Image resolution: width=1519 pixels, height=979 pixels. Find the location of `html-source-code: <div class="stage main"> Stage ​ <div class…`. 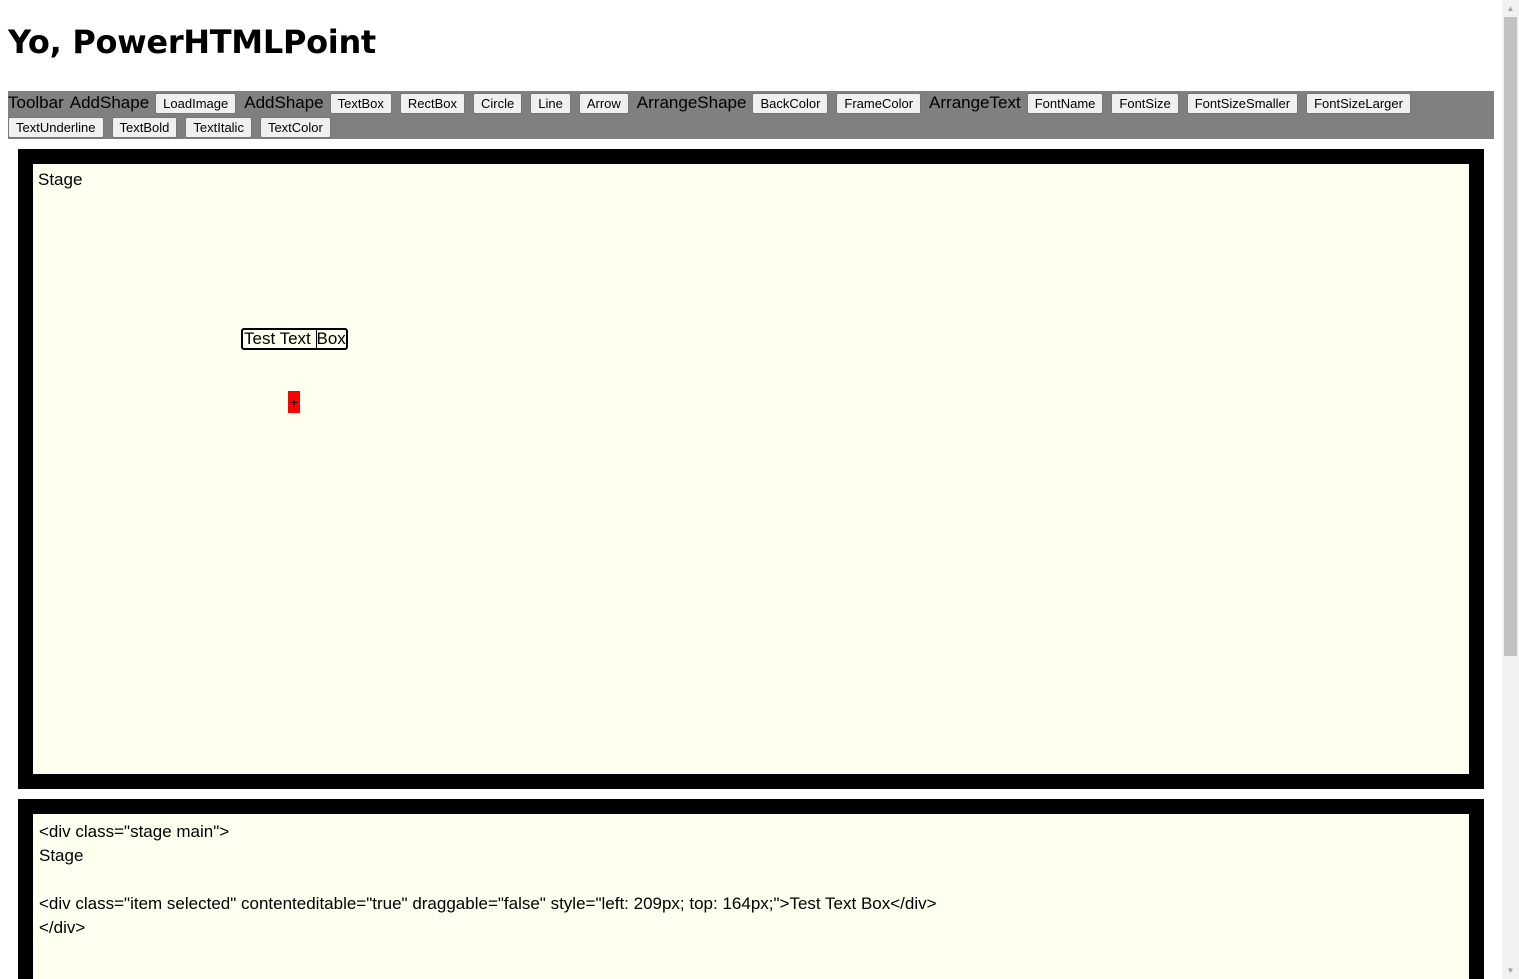

html-source-code: <div class="stage main"> Stage ​ <div class… is located at coordinates (488, 880).